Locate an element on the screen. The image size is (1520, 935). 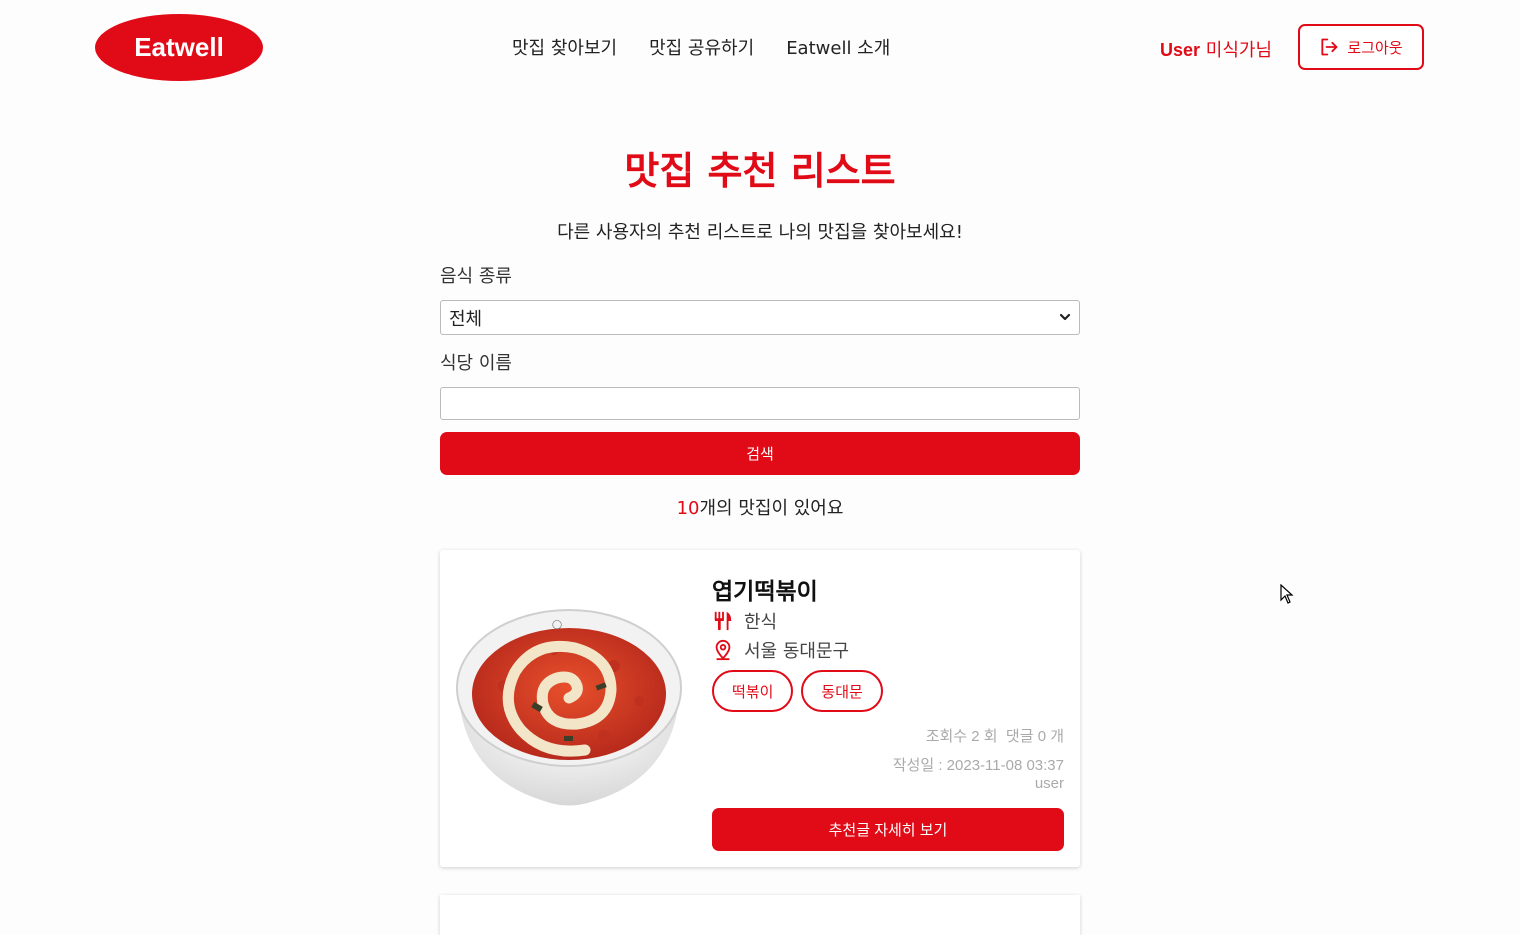
restaurant-name: 엽기떡볶이 is located at coordinates (765, 592).